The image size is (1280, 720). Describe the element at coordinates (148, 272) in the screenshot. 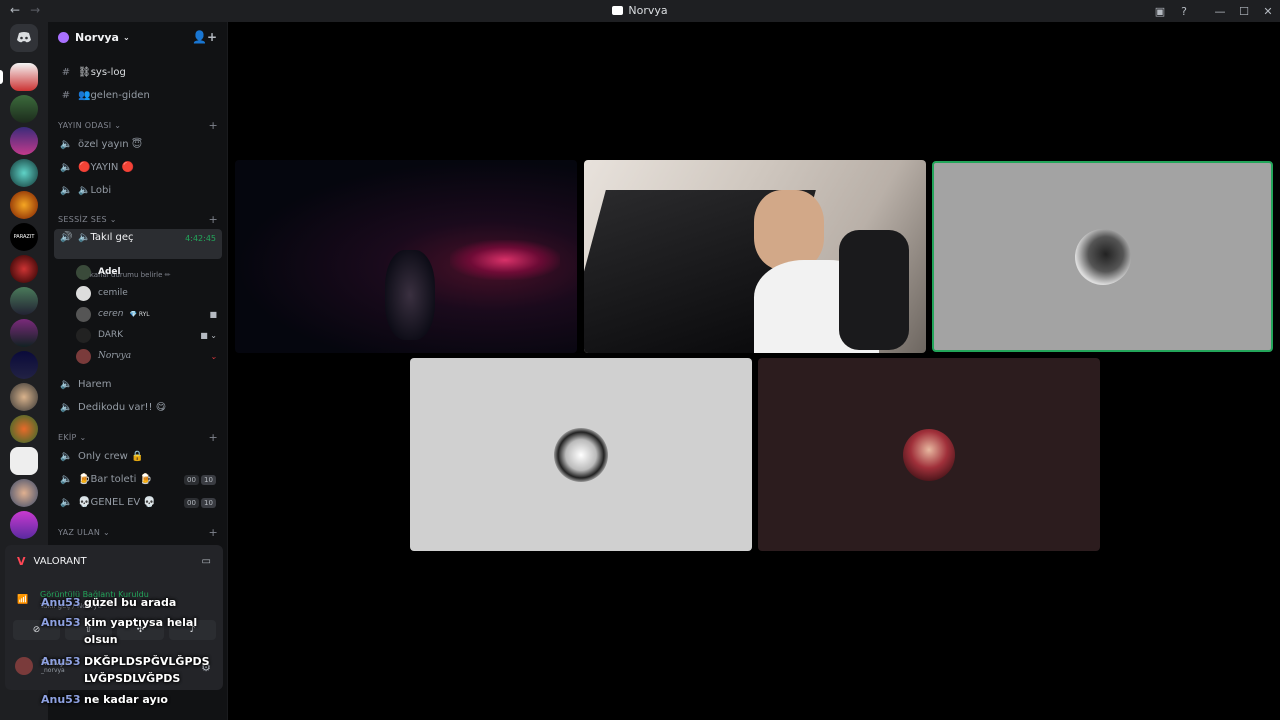

I see `voice-user: Adel` at that location.